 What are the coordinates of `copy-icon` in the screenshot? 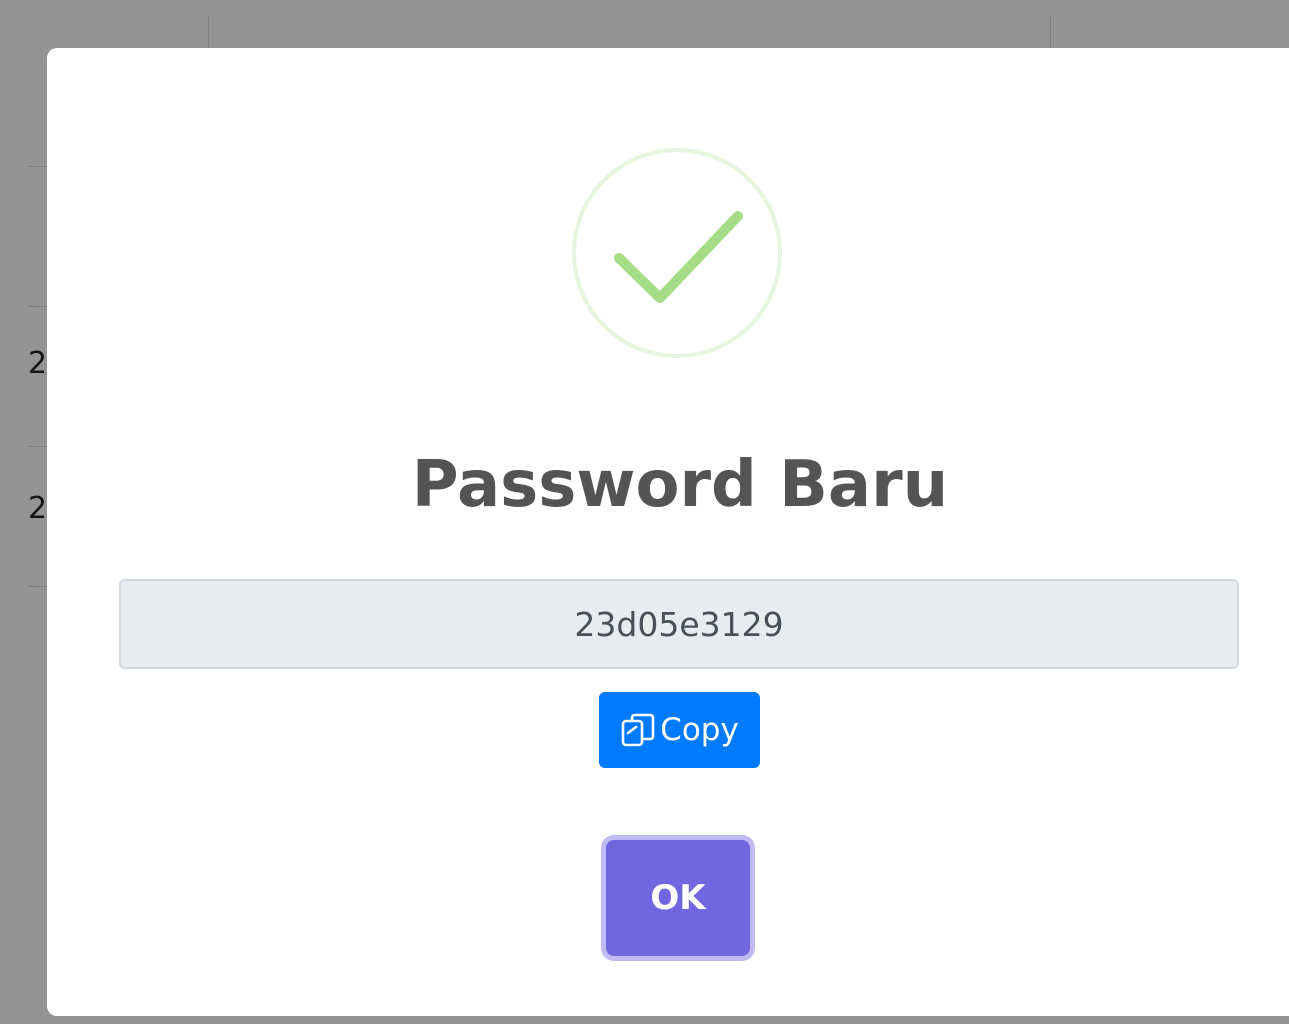 It's located at (638, 730).